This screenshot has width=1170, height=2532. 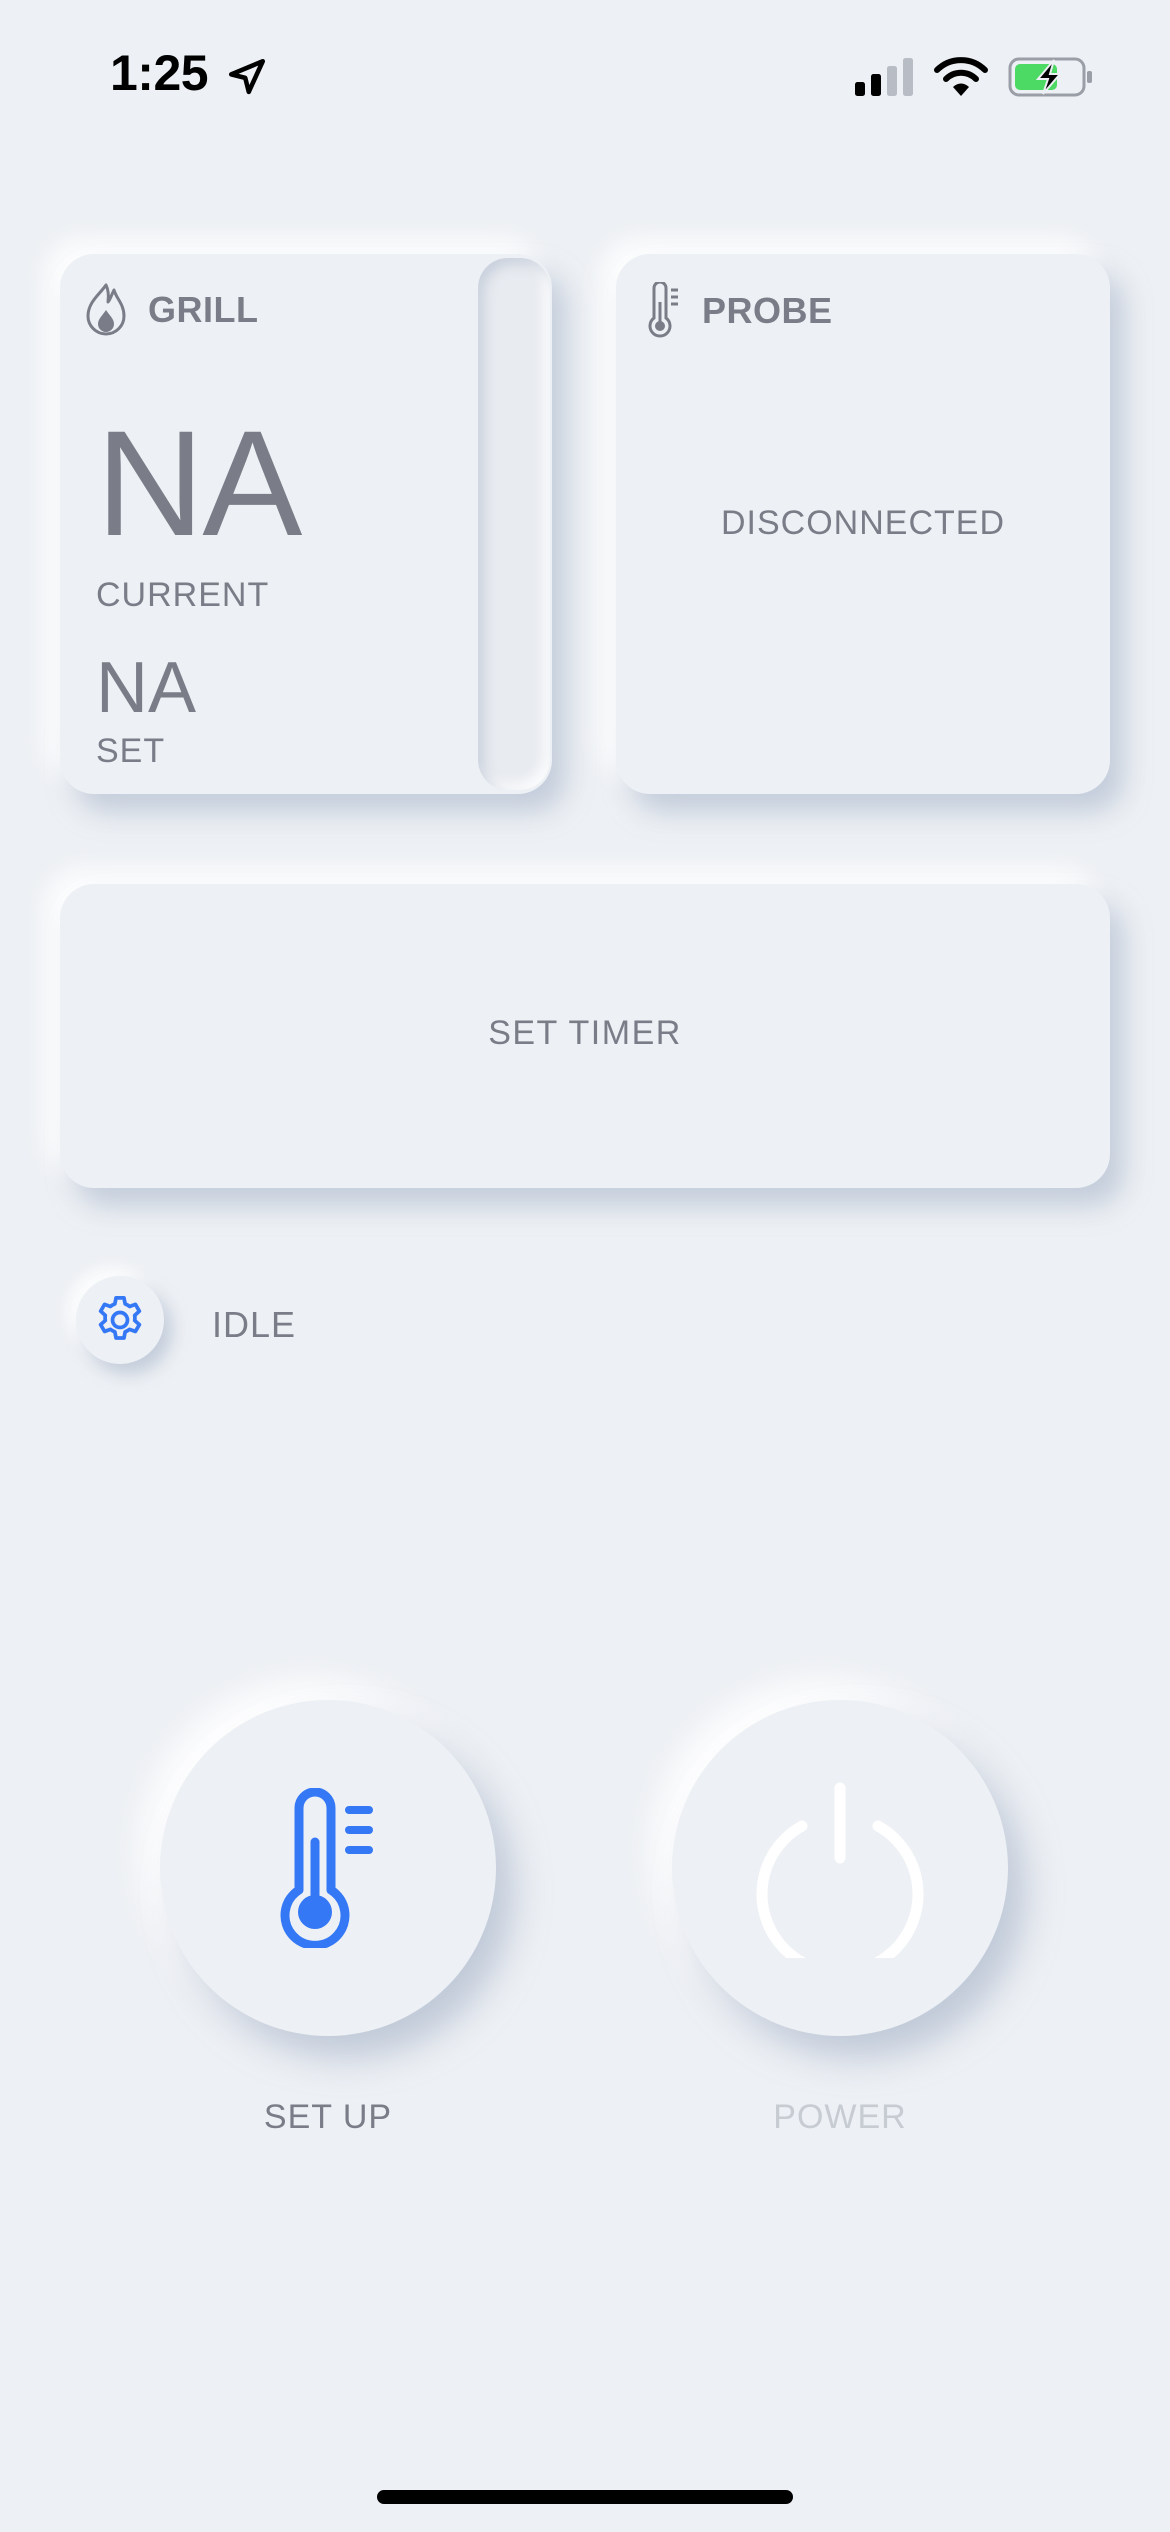 I want to click on grill-set-label: SET, so click(x=131, y=751).